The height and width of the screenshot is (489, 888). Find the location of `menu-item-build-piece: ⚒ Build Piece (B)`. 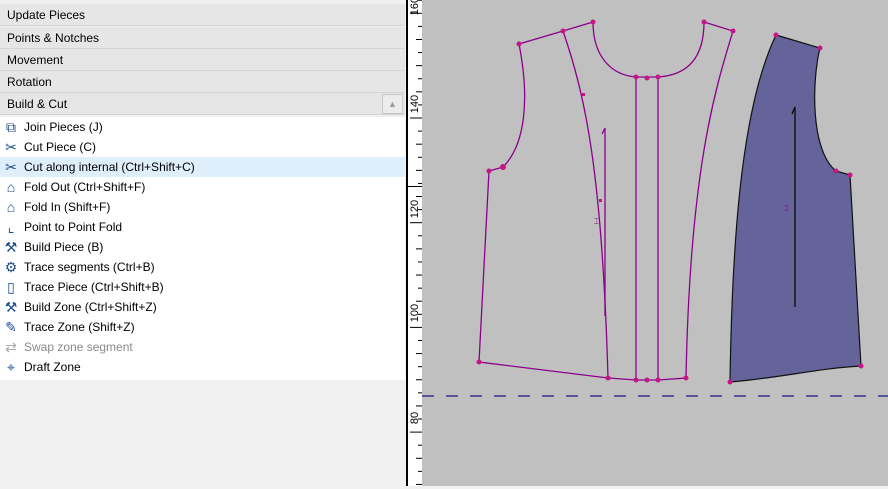

menu-item-build-piece: ⚒ Build Piece (B) is located at coordinates (202, 247).